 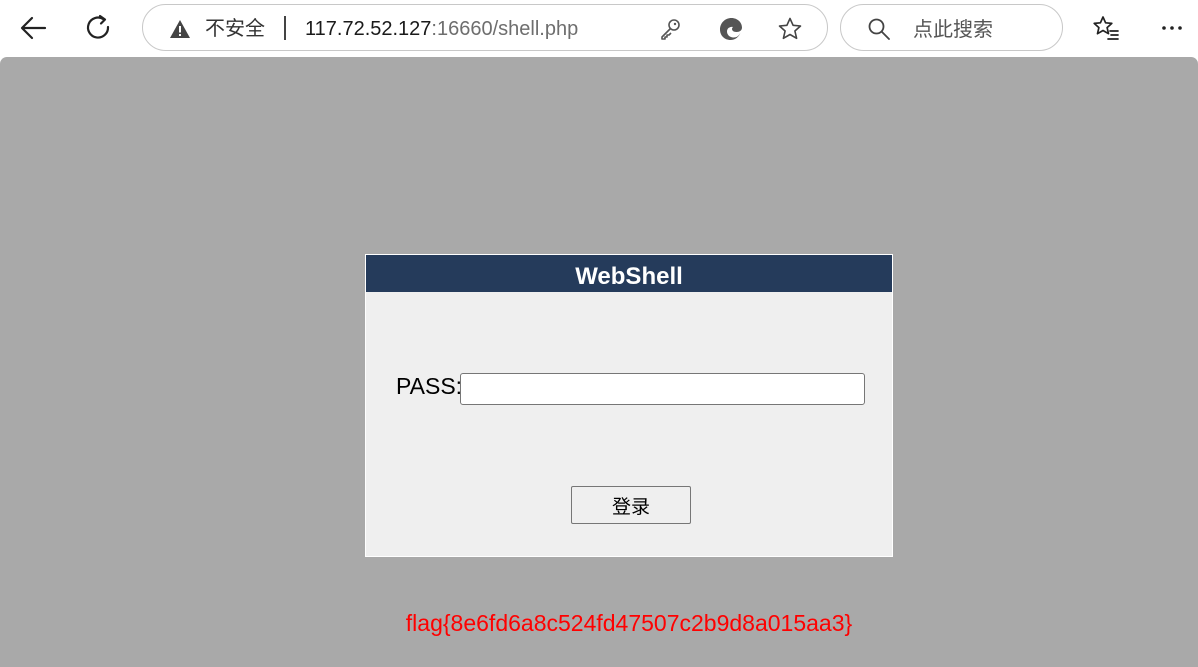 I want to click on security-status-label: 不安全, so click(x=235, y=28).